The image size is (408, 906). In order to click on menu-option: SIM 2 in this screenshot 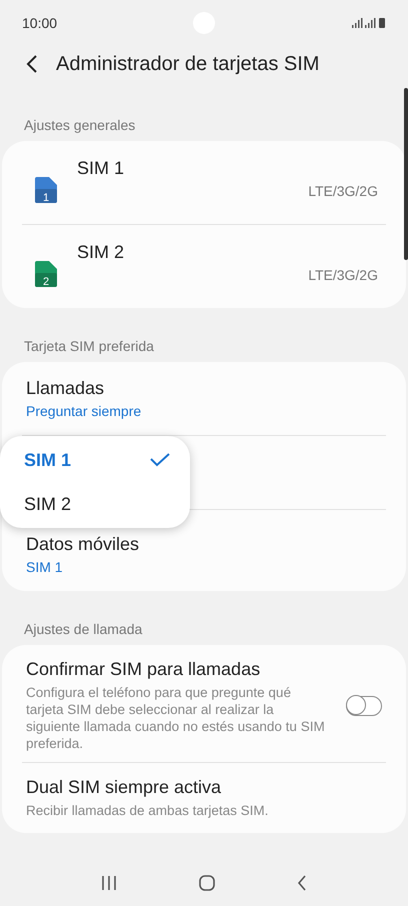, I will do `click(95, 504)`.